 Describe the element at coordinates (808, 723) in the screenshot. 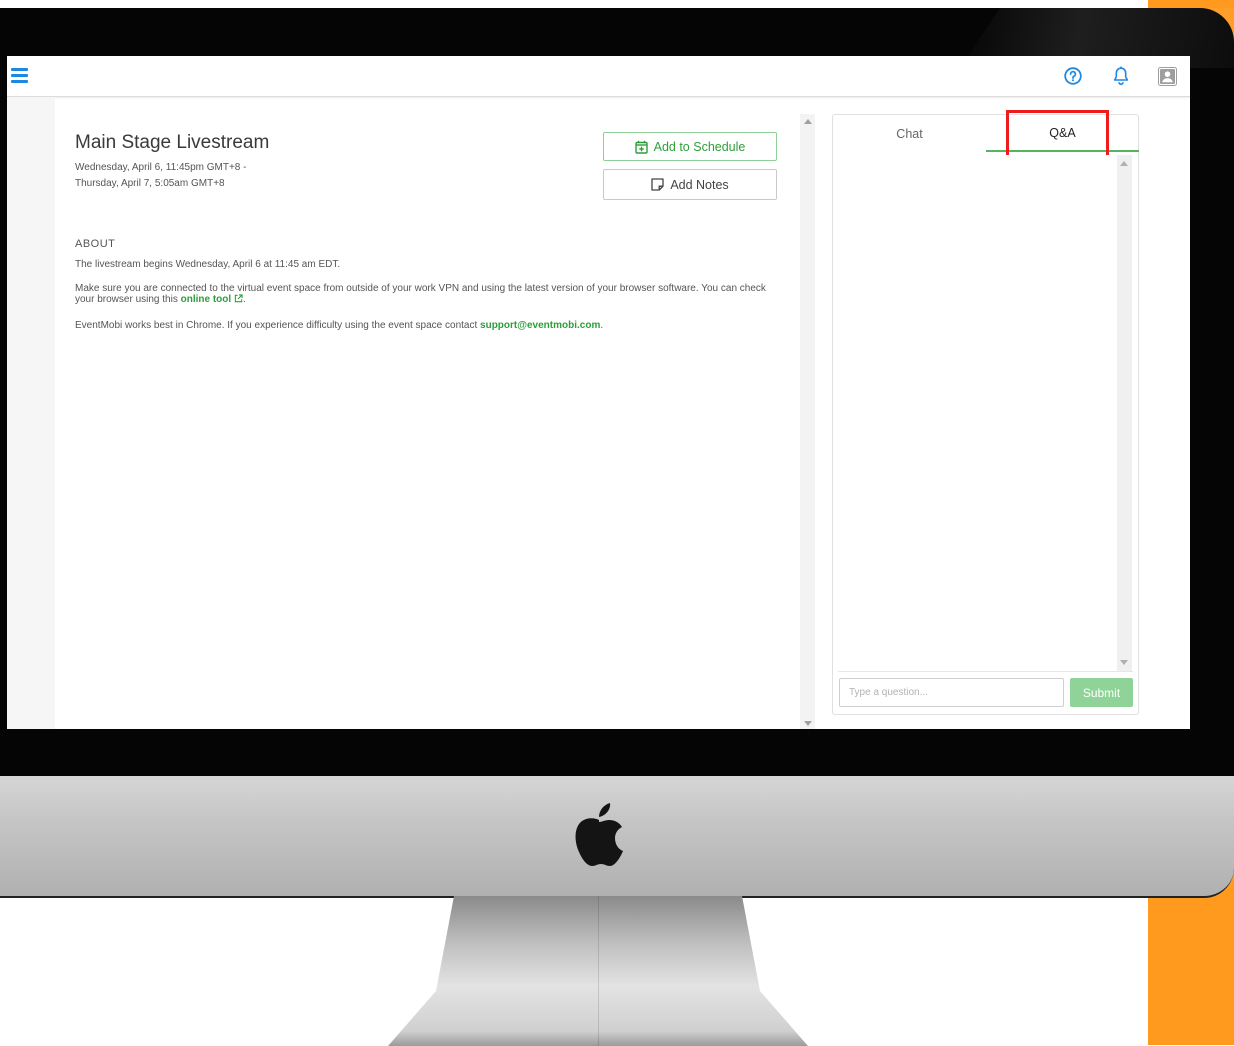

I see `scroll-down-arrow-icon` at that location.